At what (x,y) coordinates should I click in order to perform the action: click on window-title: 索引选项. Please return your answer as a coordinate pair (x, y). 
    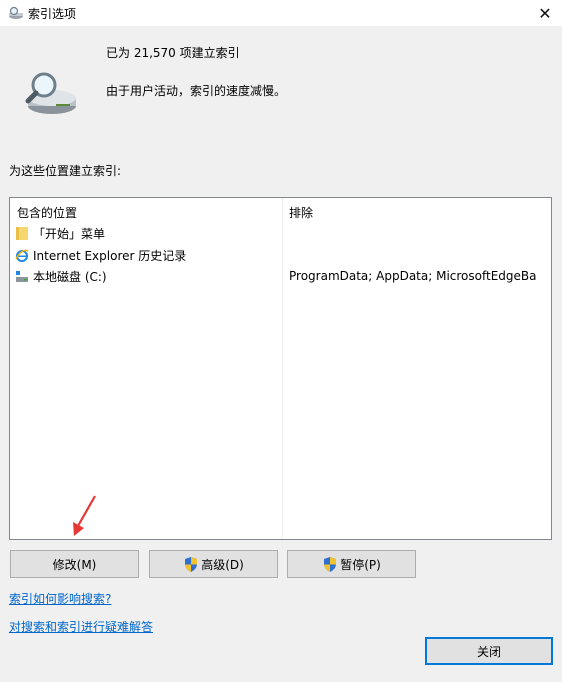
    Looking at the image, I should click on (52, 14).